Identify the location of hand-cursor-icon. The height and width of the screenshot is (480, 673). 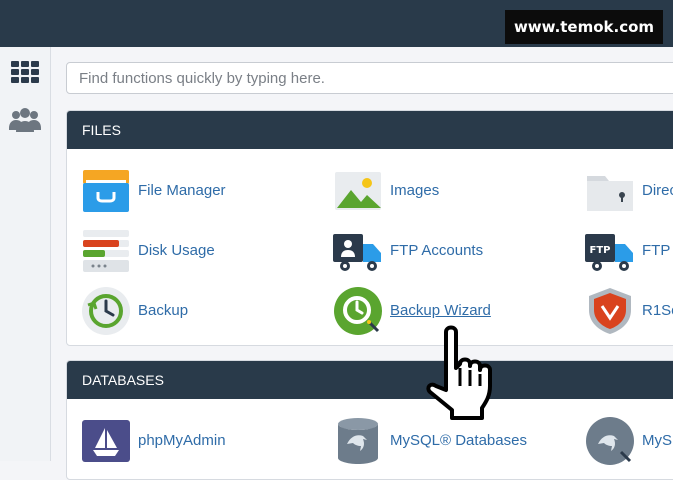
(459, 372).